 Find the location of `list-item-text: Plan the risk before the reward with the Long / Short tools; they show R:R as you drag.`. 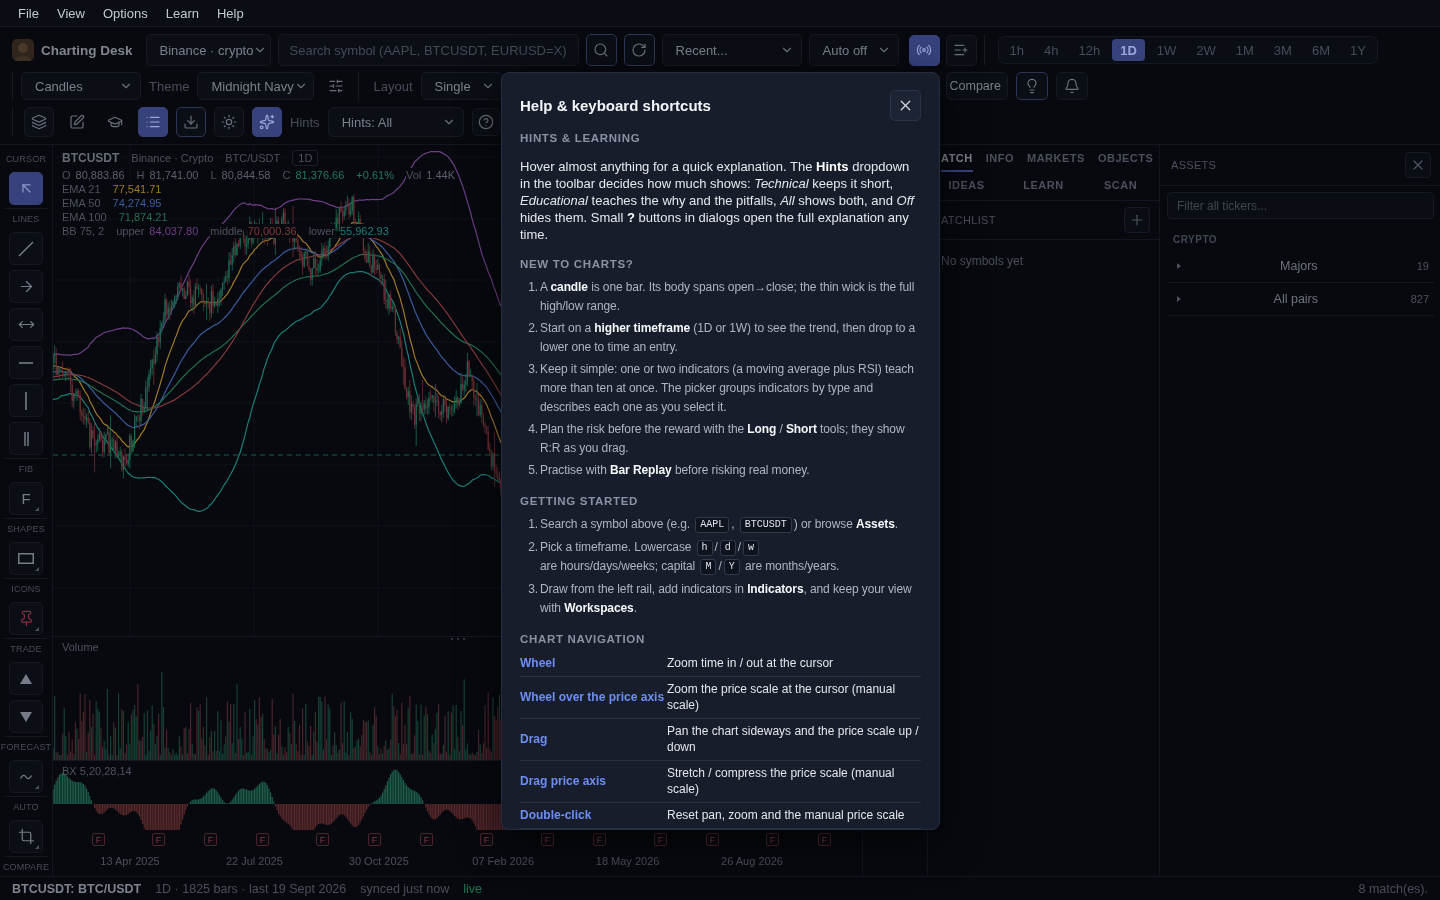

list-item-text: Plan the risk before the reward with the Long / Short tools; they show R:R as you drag. is located at coordinates (723, 439).